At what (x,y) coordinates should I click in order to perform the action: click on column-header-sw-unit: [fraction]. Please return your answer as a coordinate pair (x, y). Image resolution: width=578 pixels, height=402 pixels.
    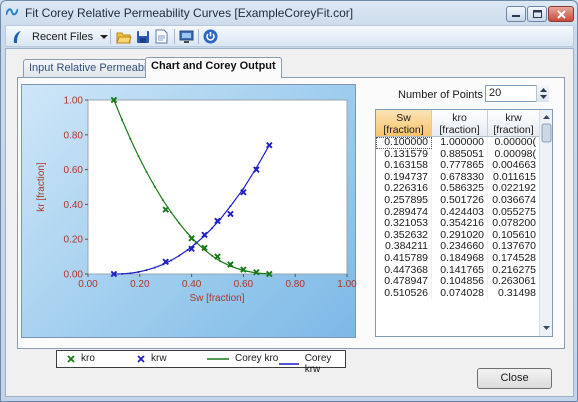
    Looking at the image, I should click on (403, 130).